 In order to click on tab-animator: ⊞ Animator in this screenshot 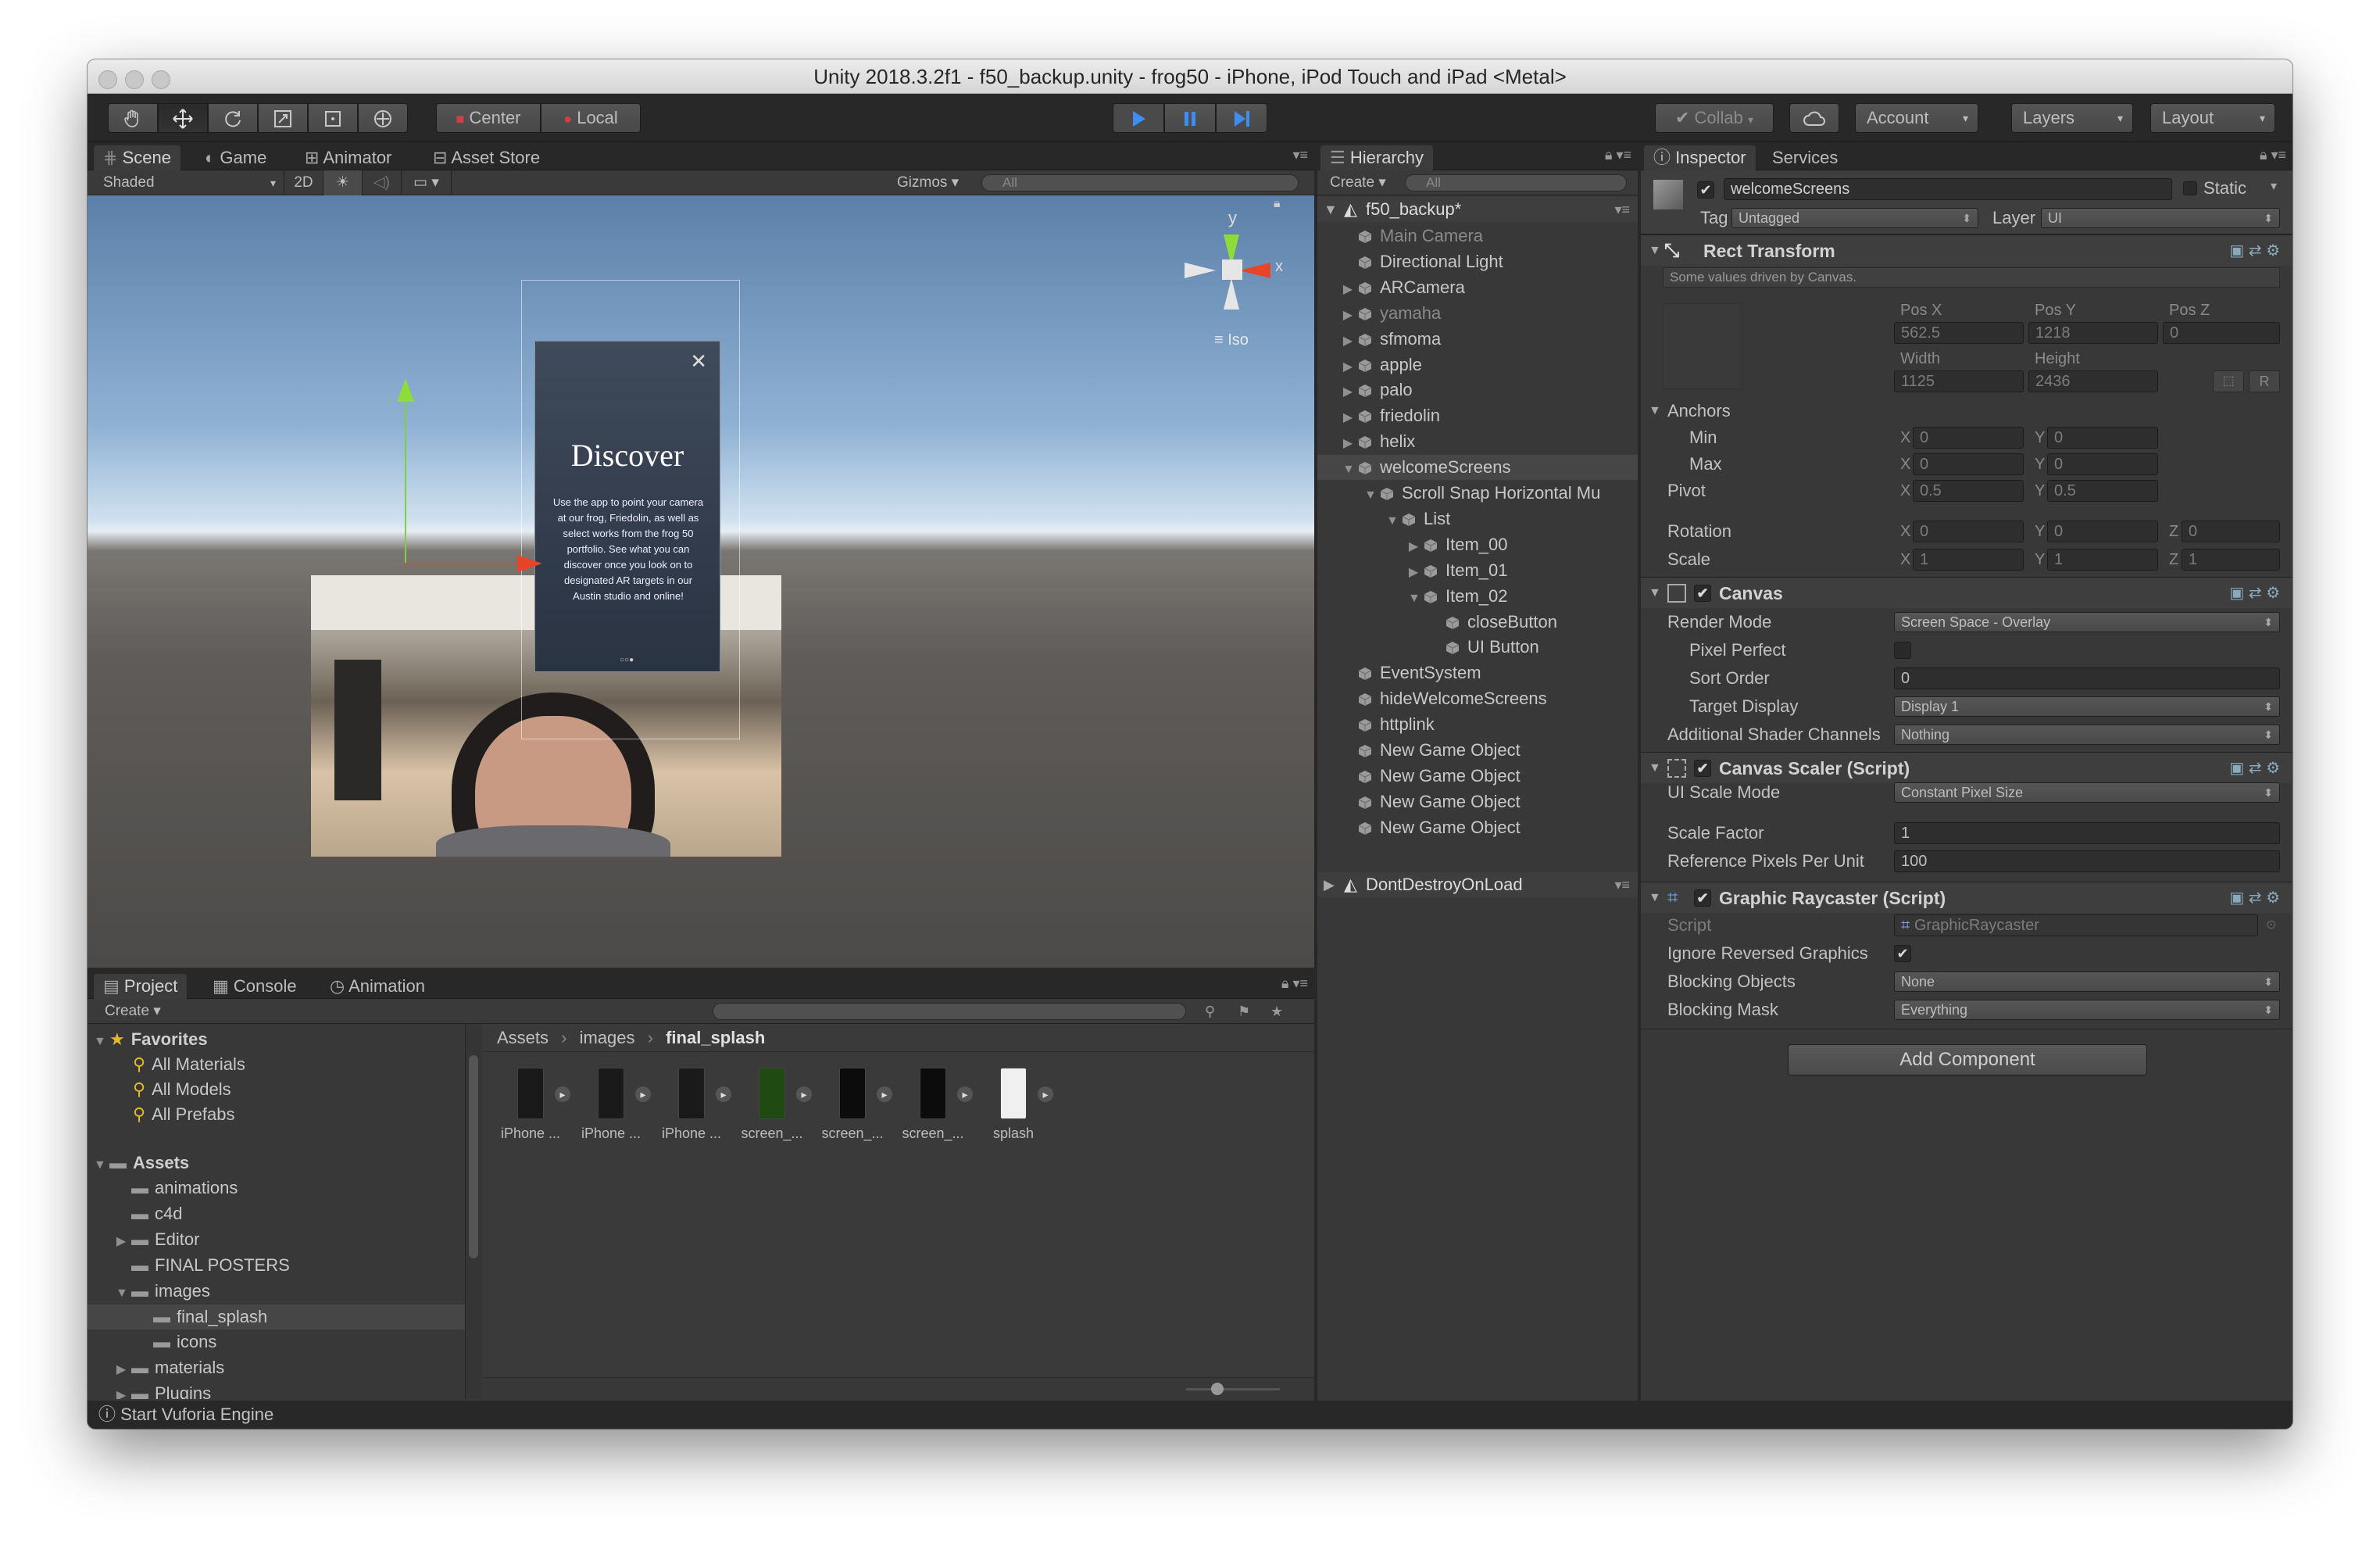, I will do `click(348, 157)`.